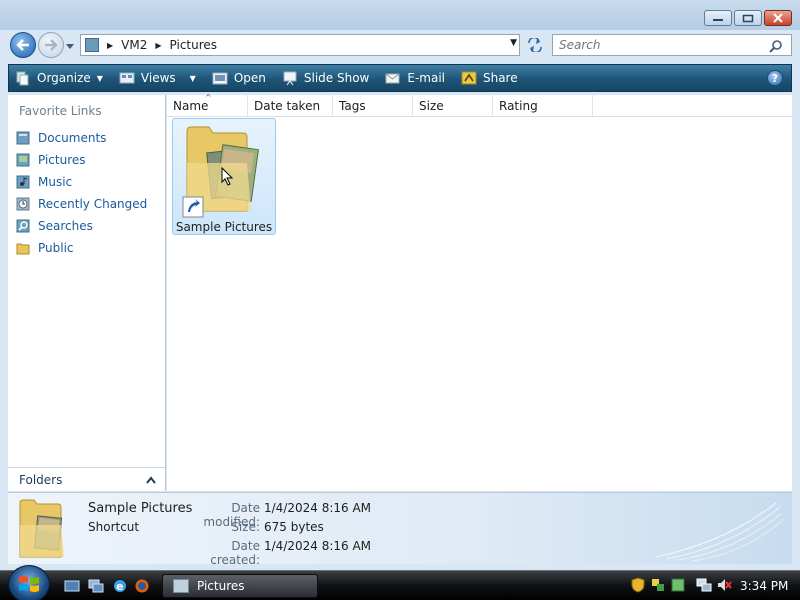 This screenshot has height=600, width=800. I want to click on slideshow-button: Slide Show, so click(325, 78).